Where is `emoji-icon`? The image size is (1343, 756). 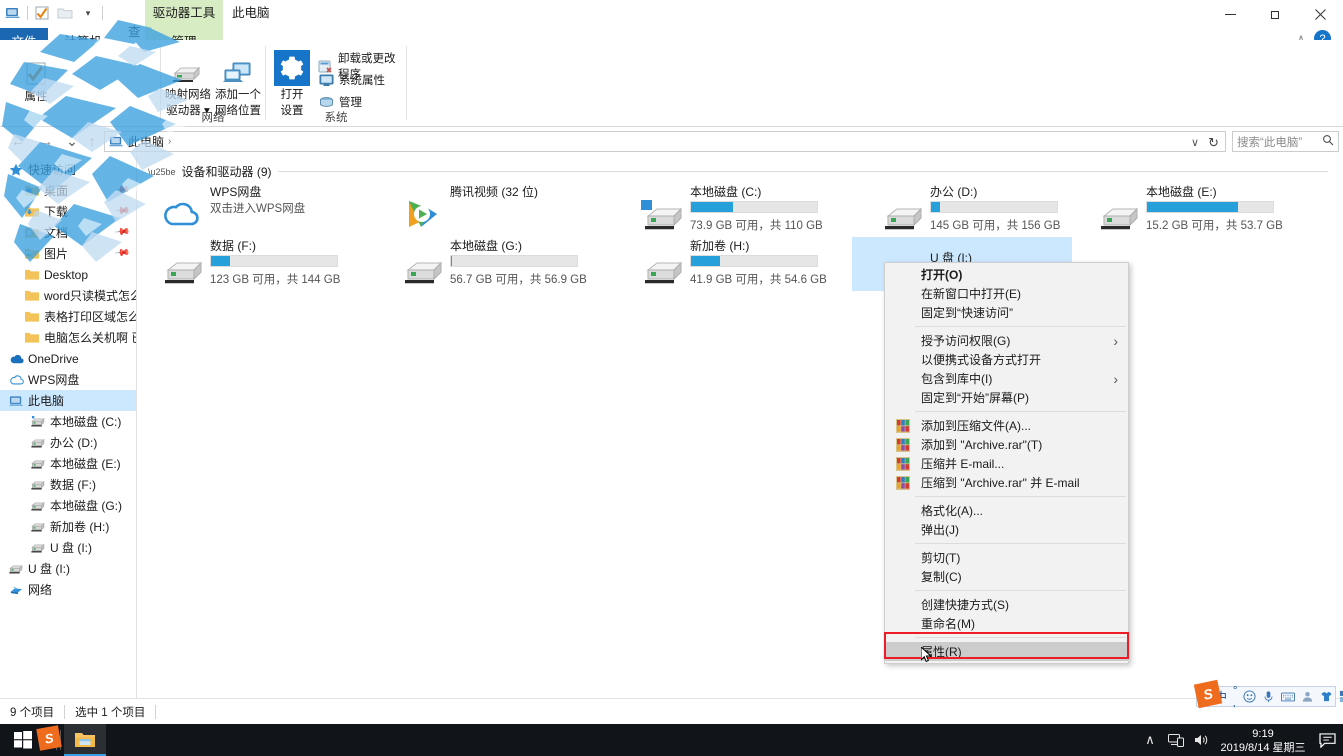 emoji-icon is located at coordinates (1249, 697).